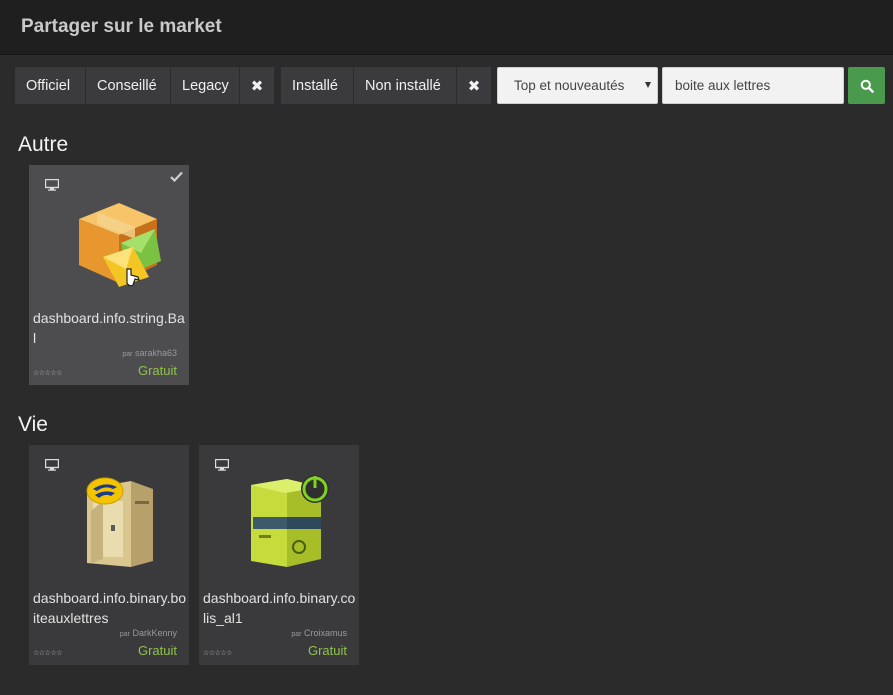  What do you see at coordinates (205, 85) in the screenshot?
I see `filter-legacy-button: Legacy` at bounding box center [205, 85].